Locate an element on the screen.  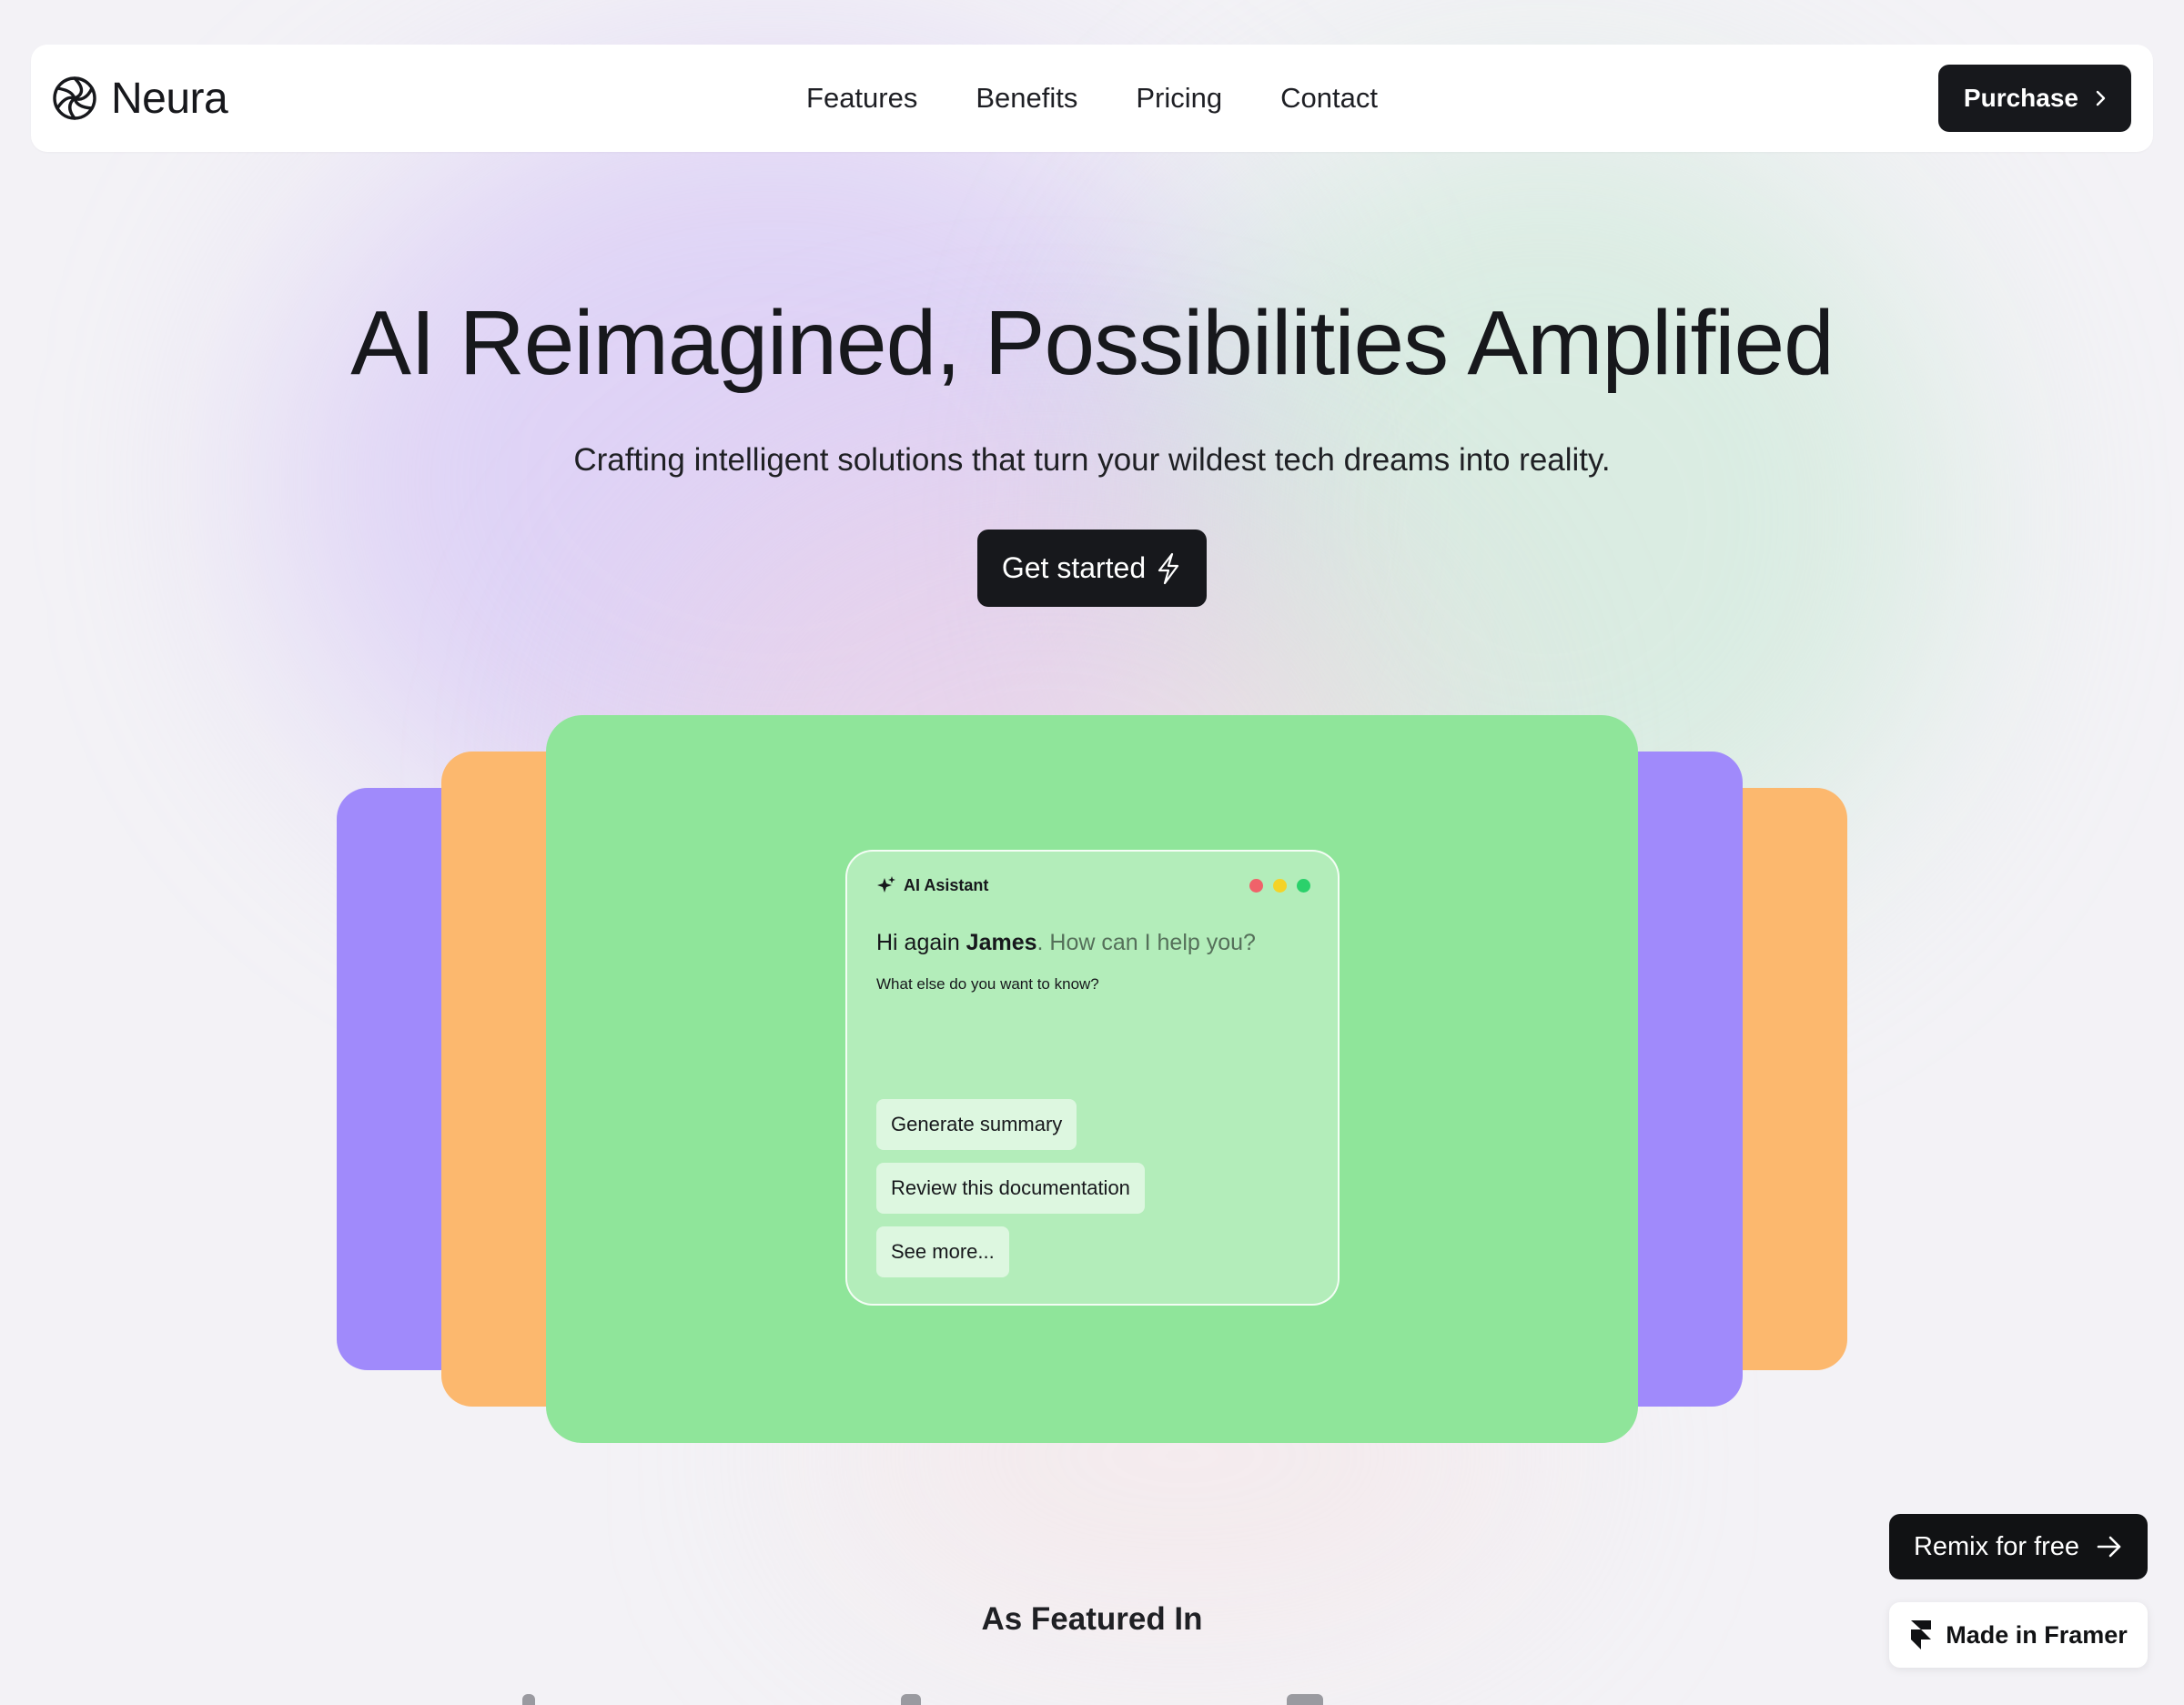
remix-button: Remix for free is located at coordinates (2019, 1546).